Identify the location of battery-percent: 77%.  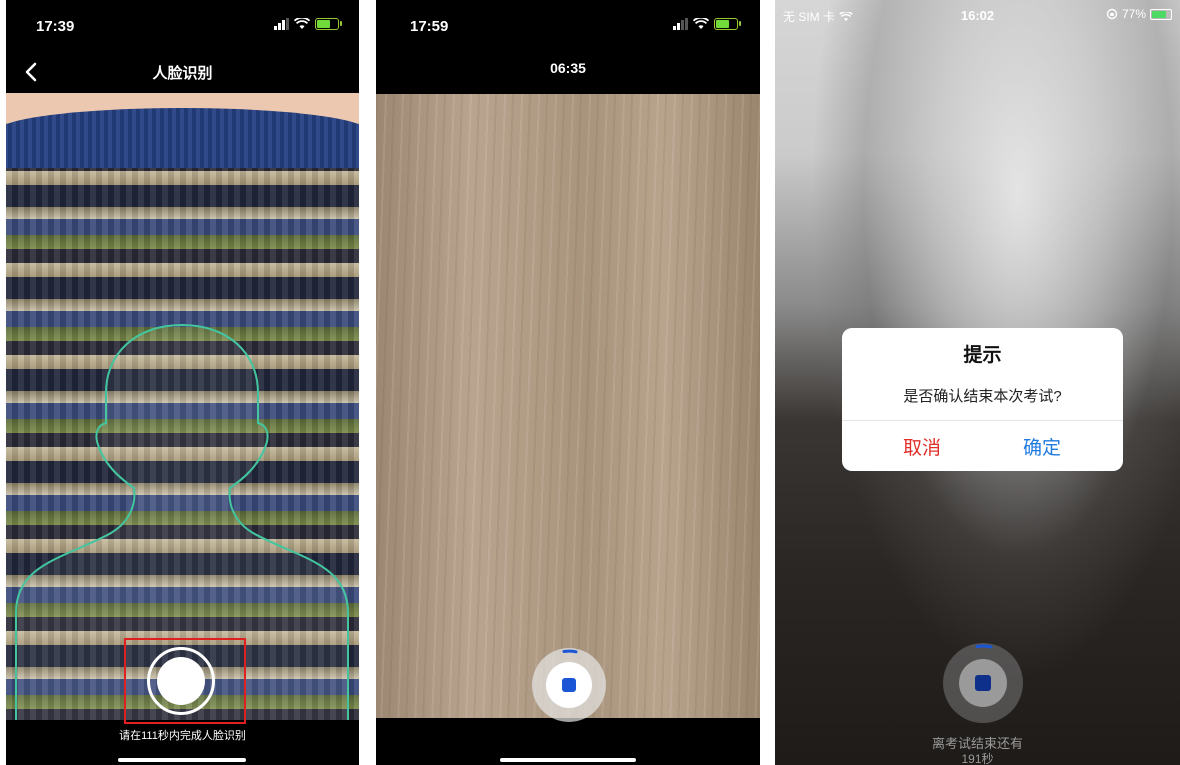
(1133, 14).